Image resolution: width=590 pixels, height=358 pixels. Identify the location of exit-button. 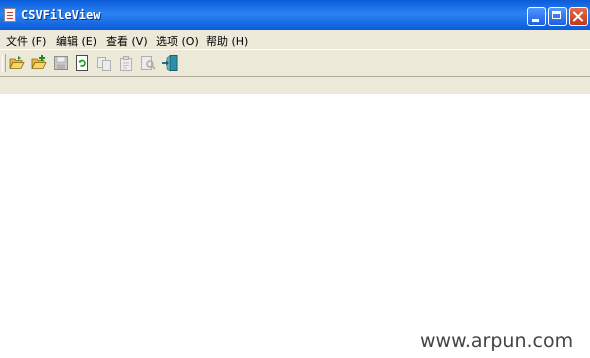
(170, 63).